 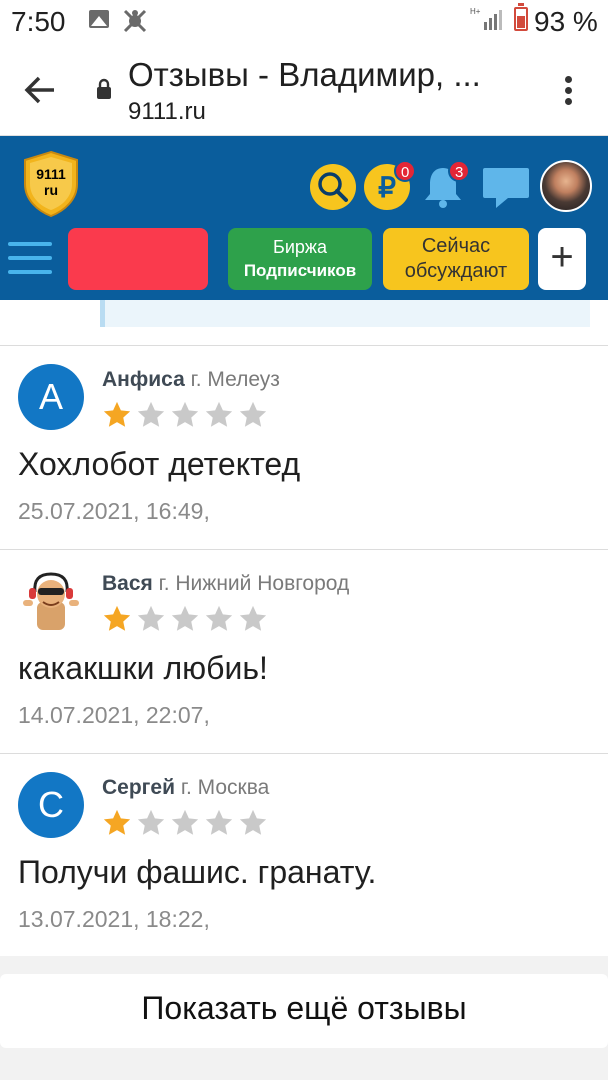 What do you see at coordinates (456, 271) in the screenshot?
I see `nav-discussed-line2: обсуждают` at bounding box center [456, 271].